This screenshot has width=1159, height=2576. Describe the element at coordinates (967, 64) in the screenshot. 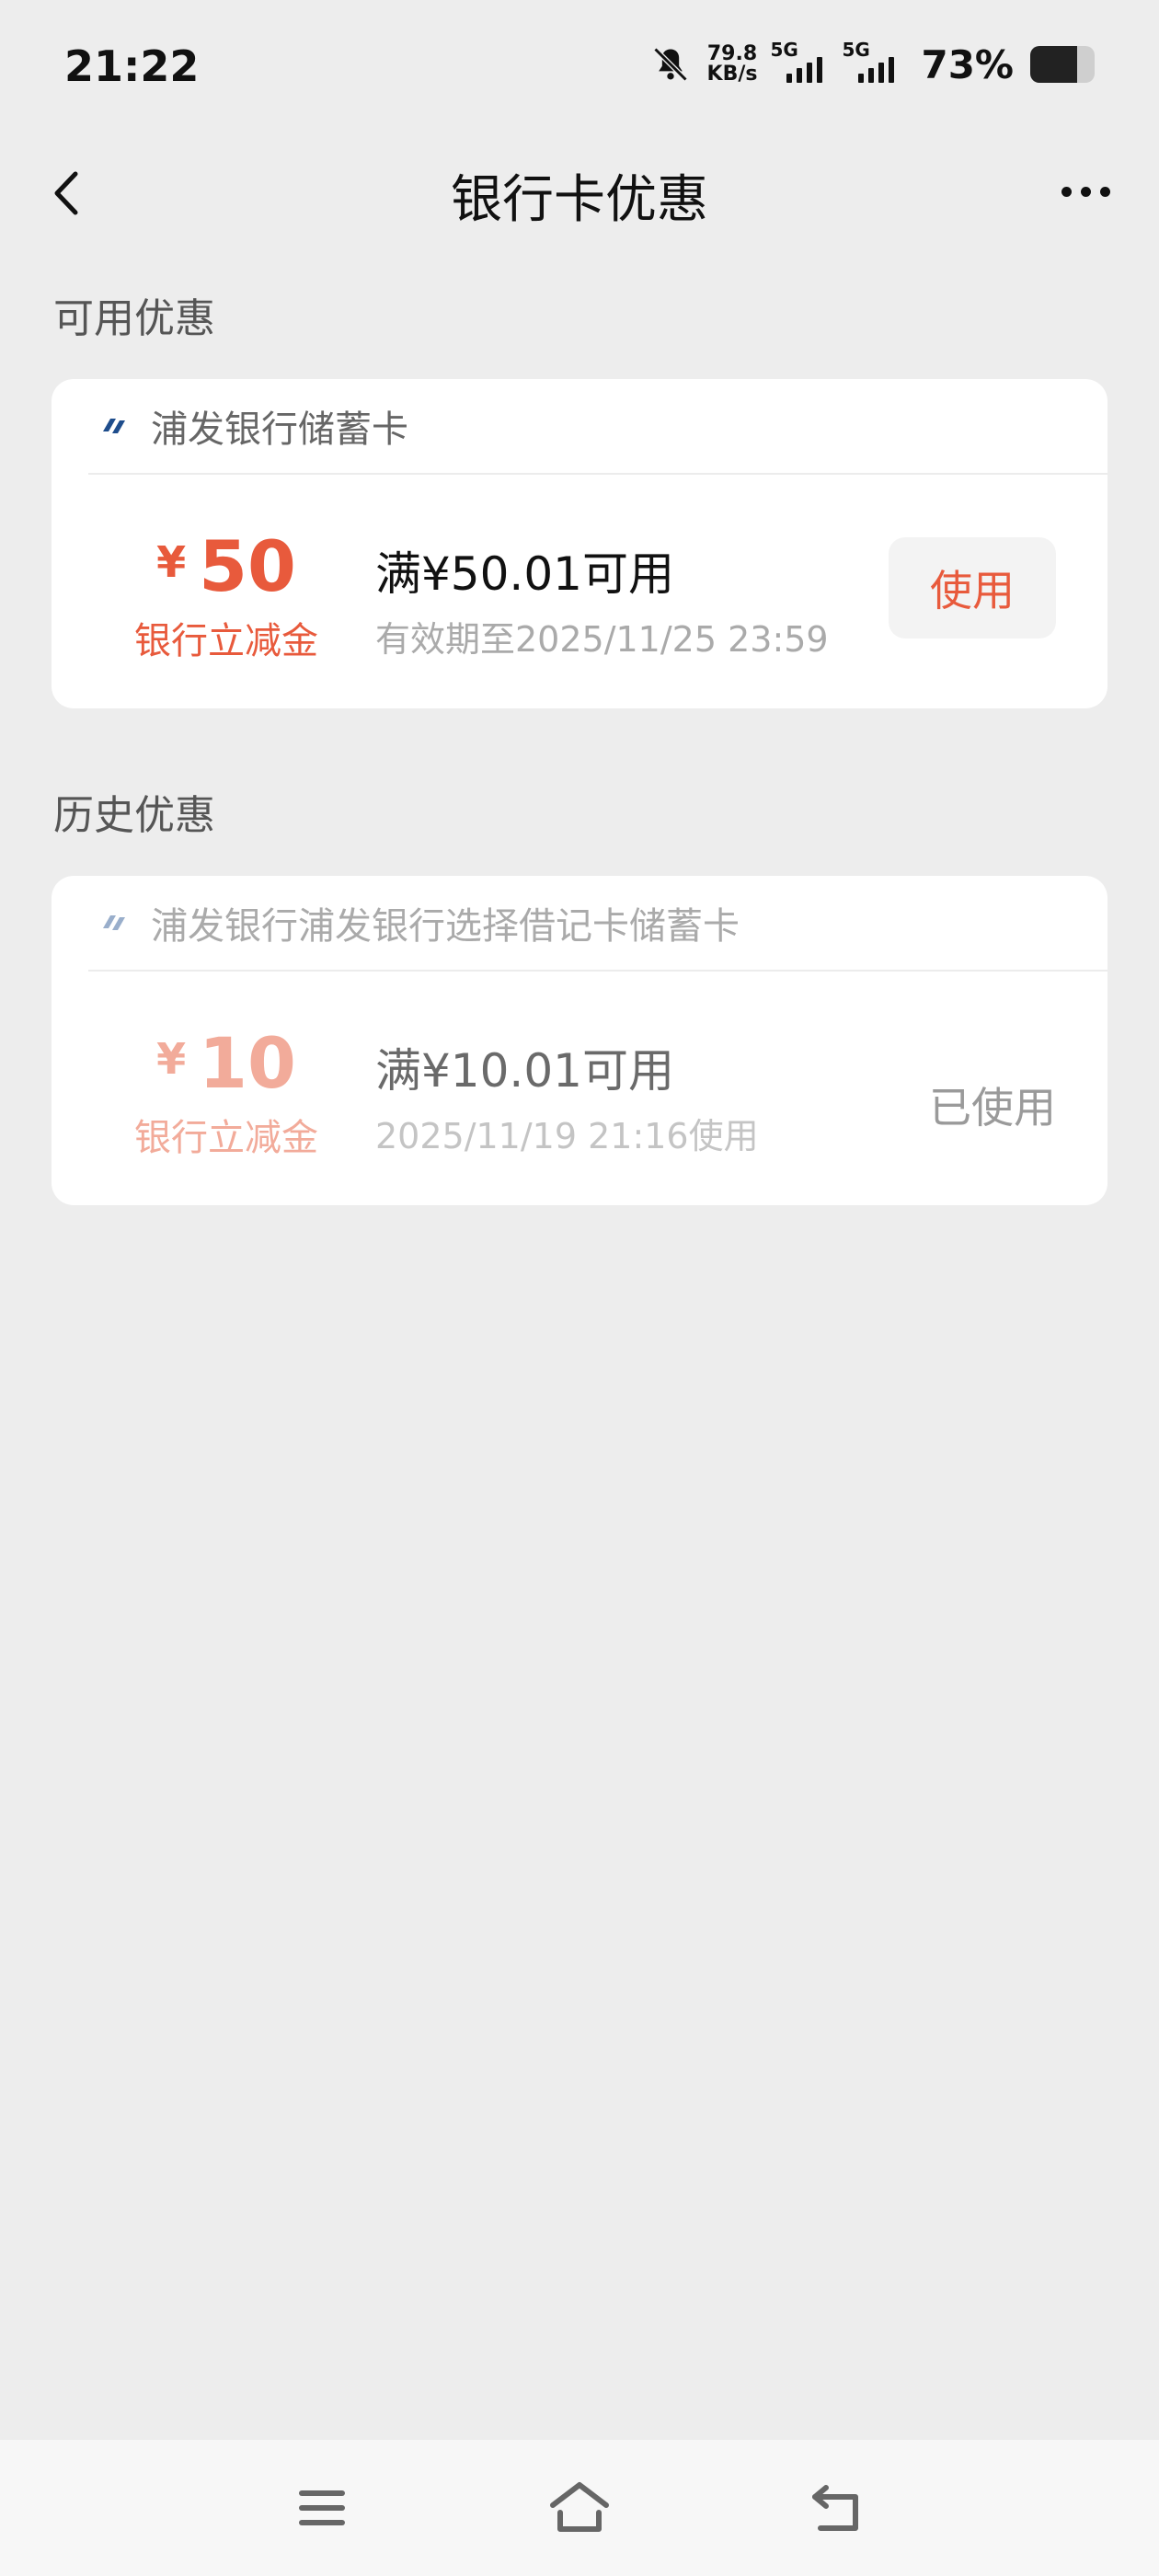

I see `battery-percent: 73%` at that location.